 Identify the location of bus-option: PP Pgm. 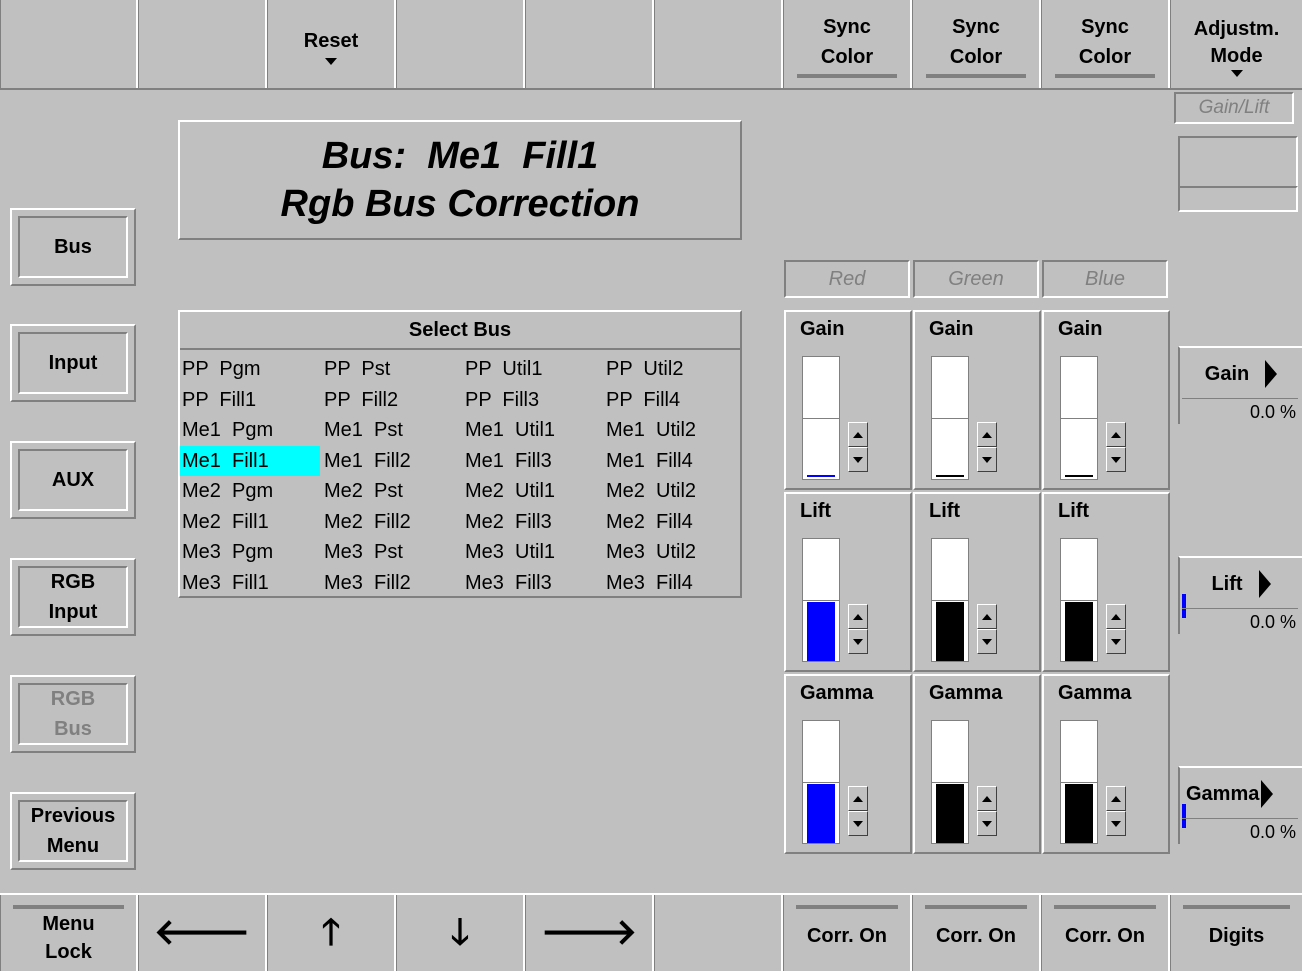
(250, 369).